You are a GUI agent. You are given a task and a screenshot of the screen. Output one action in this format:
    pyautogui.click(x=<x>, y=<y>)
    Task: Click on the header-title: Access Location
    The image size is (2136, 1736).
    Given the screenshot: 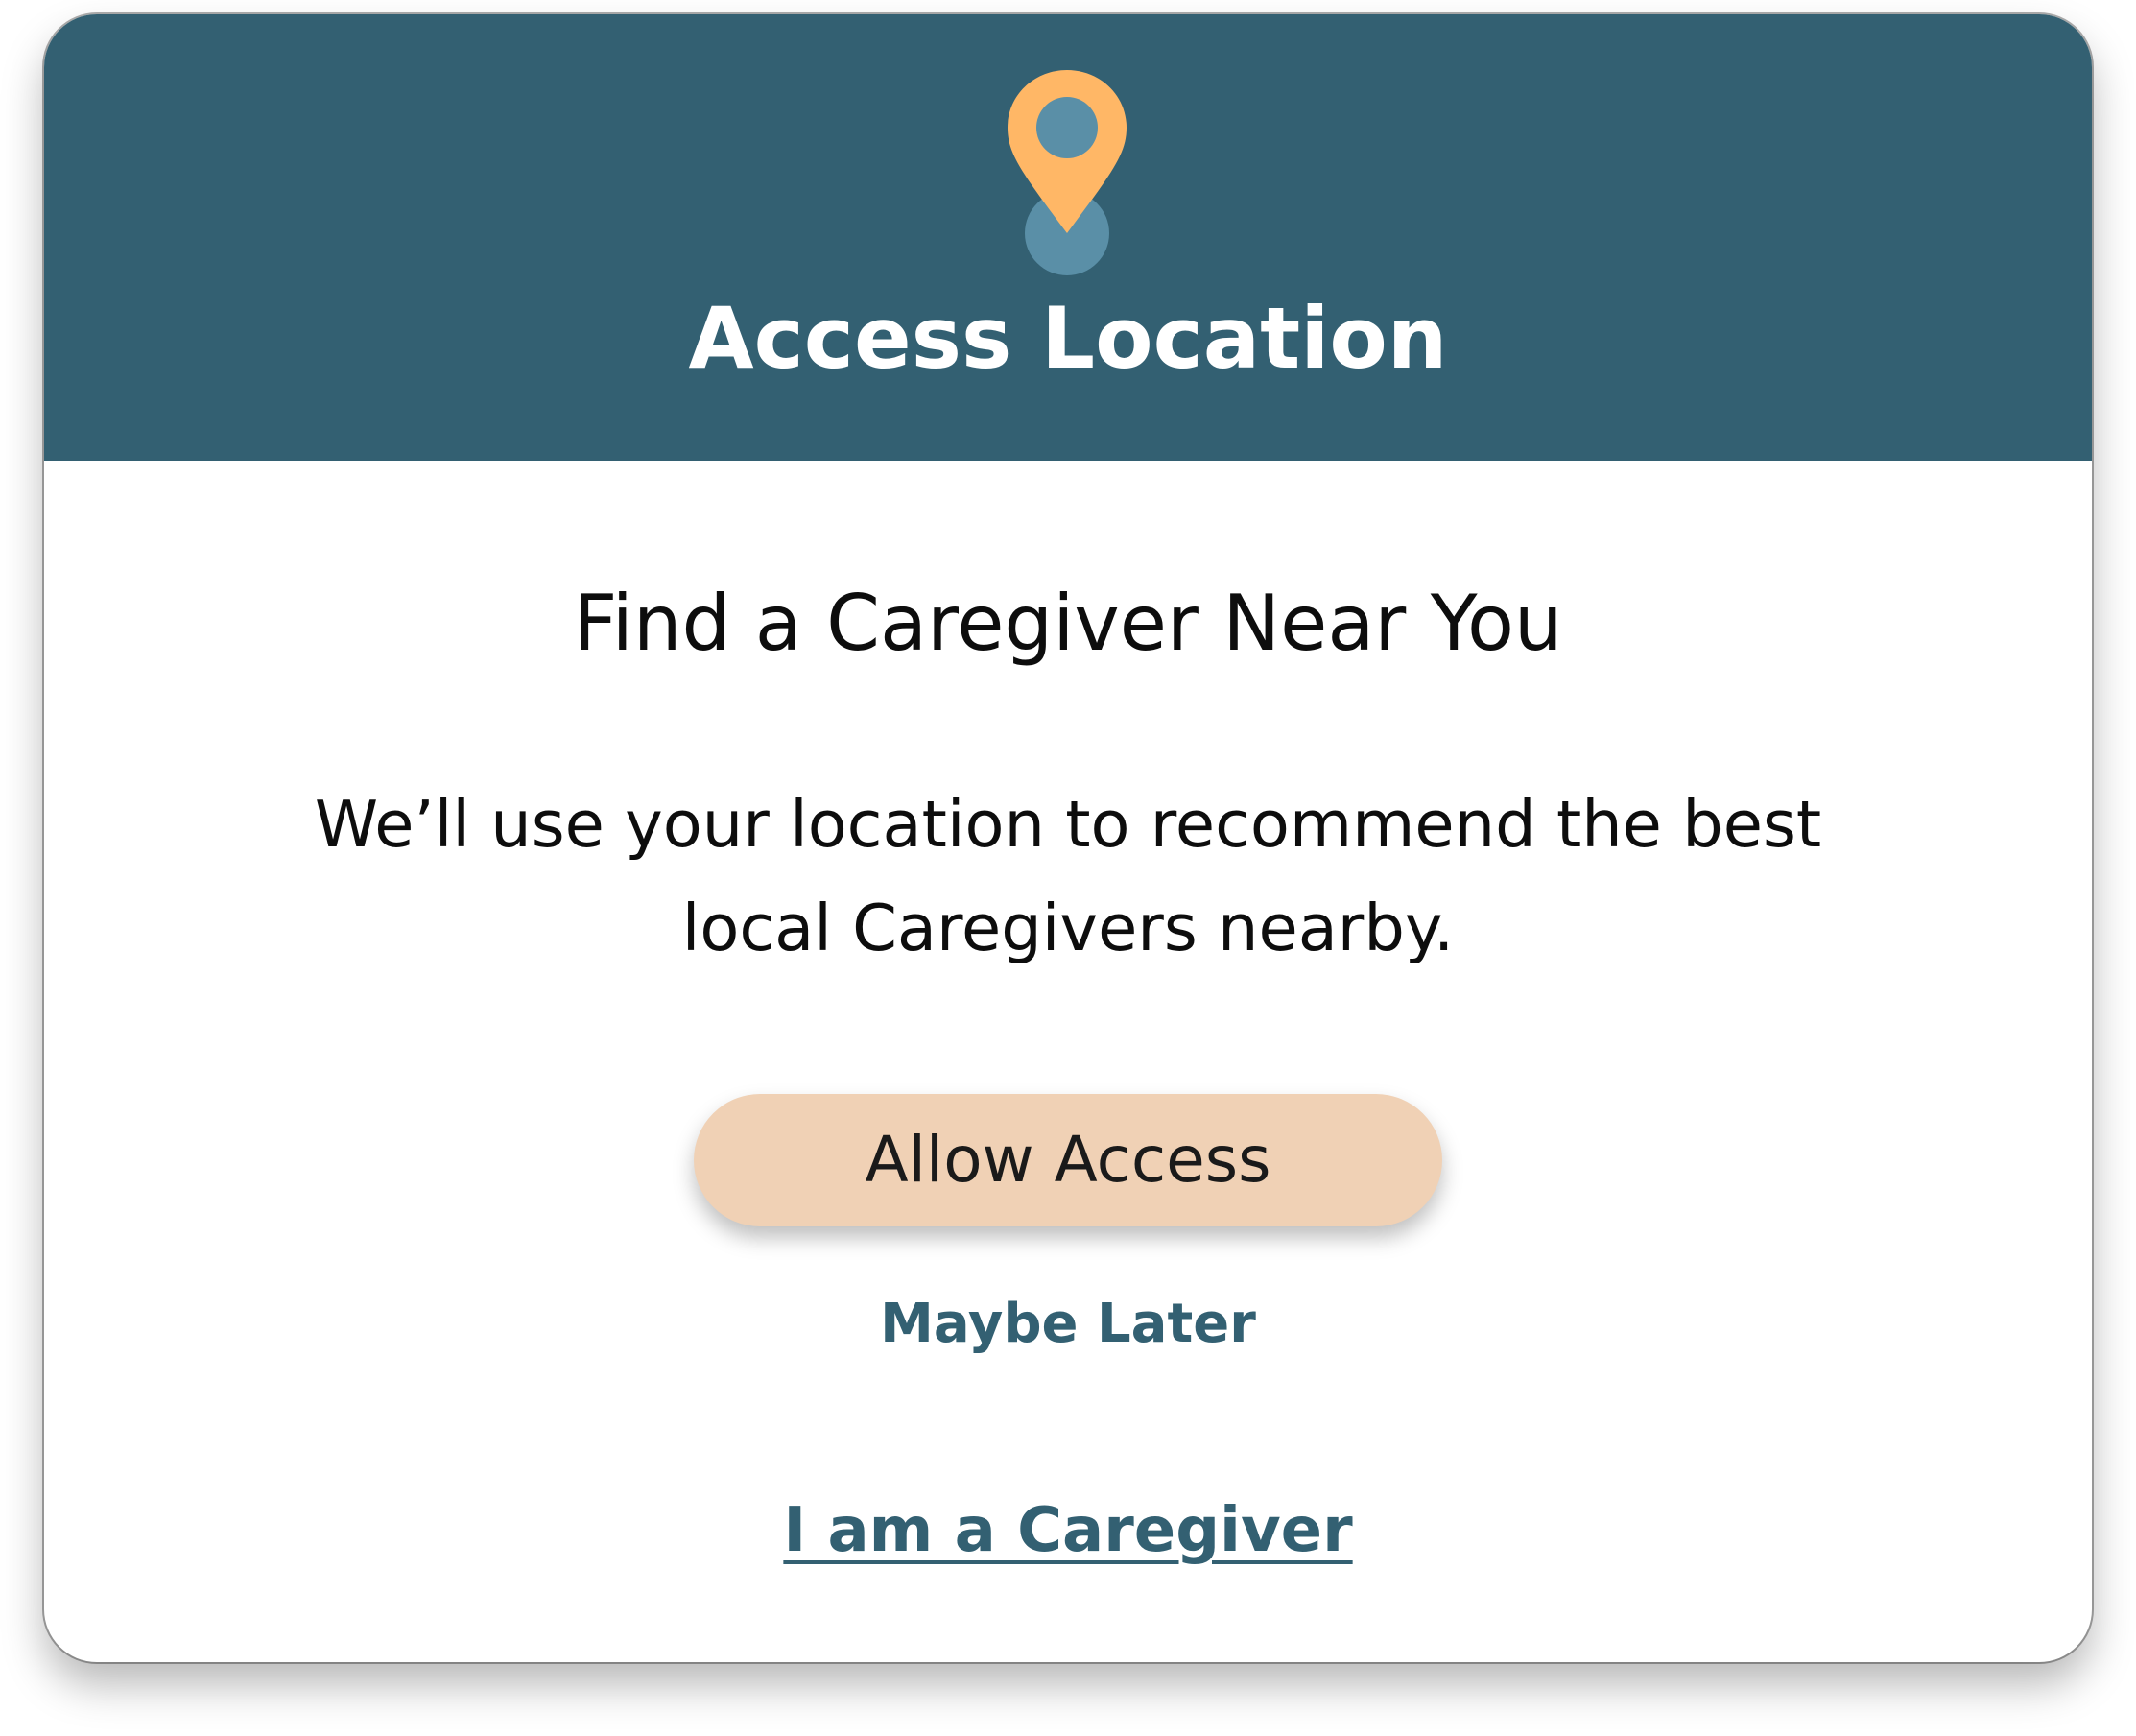 What is the action you would take?
    pyautogui.click(x=1068, y=338)
    